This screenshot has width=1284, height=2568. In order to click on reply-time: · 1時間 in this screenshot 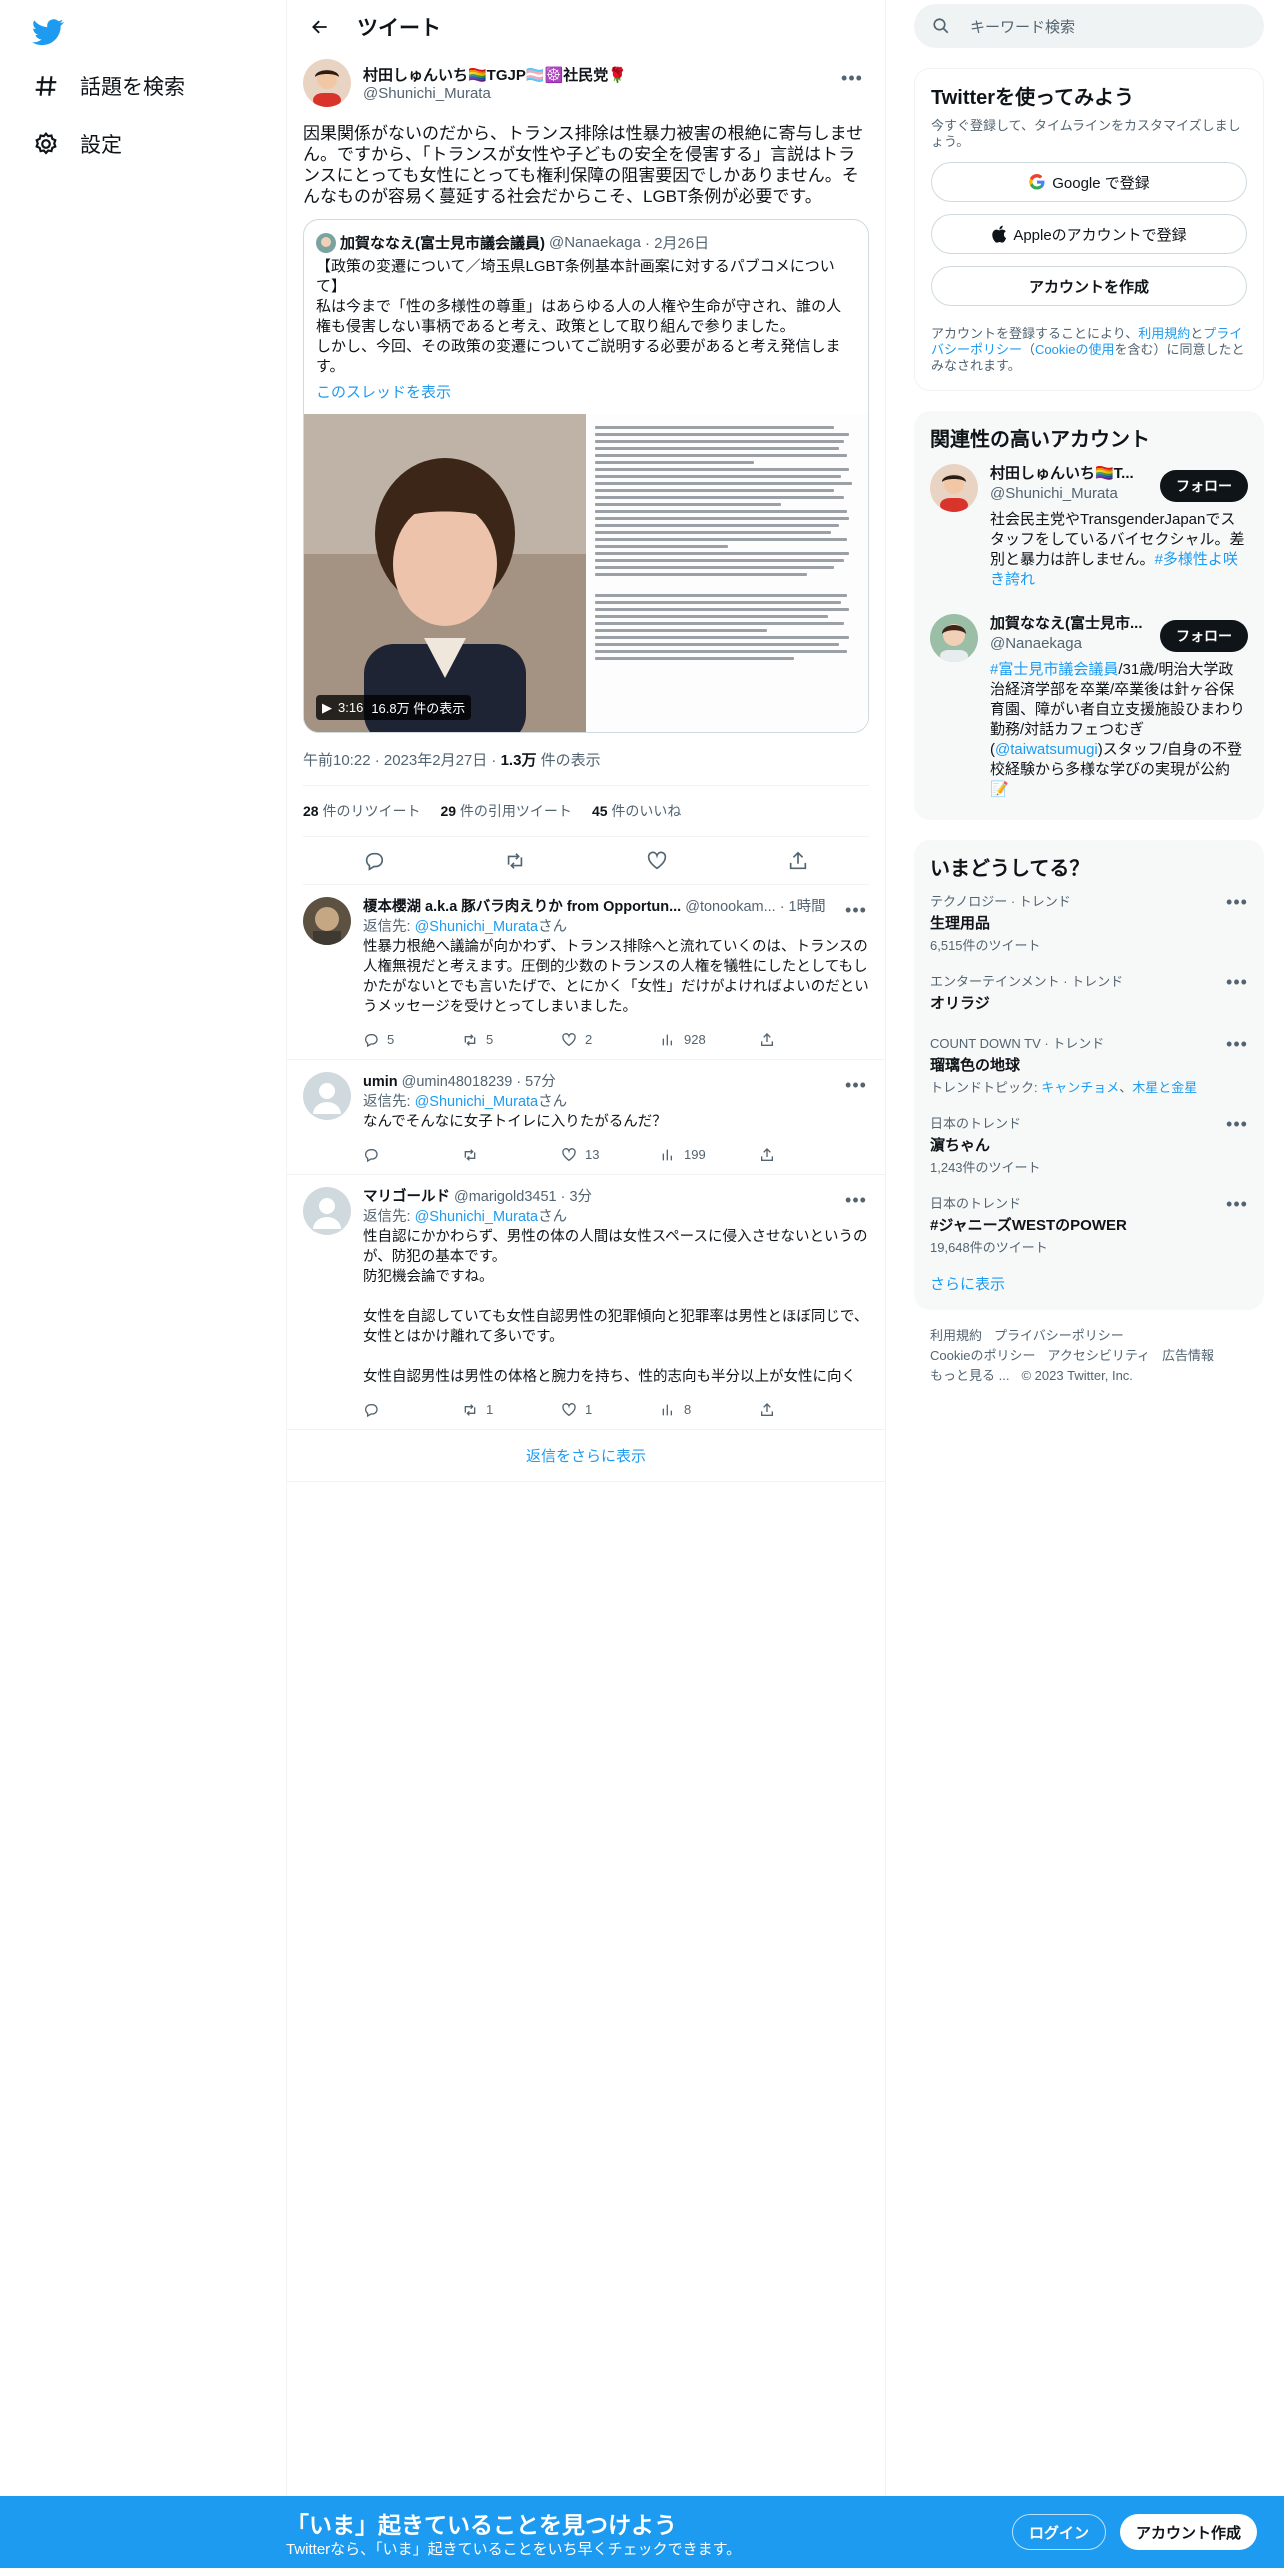, I will do `click(803, 907)`.